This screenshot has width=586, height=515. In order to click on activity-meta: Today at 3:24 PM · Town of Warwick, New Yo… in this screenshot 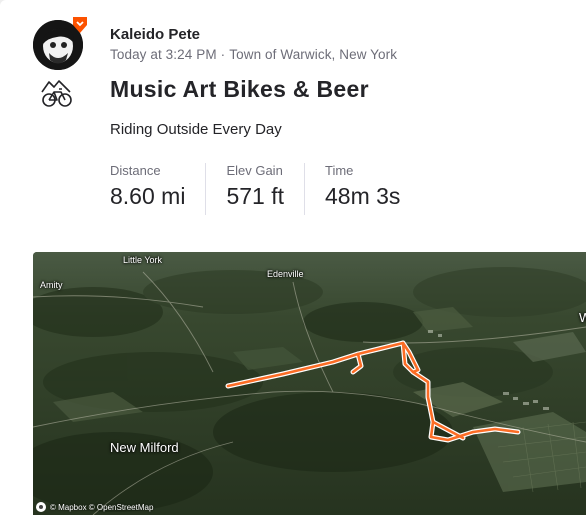, I will do `click(253, 54)`.